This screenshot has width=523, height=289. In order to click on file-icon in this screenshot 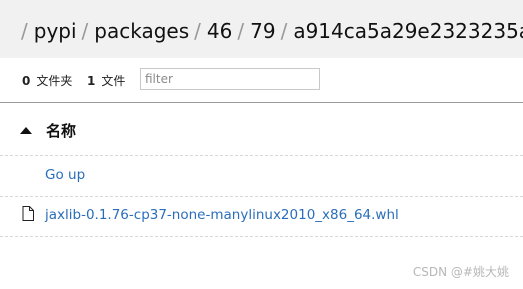, I will do `click(28, 213)`.